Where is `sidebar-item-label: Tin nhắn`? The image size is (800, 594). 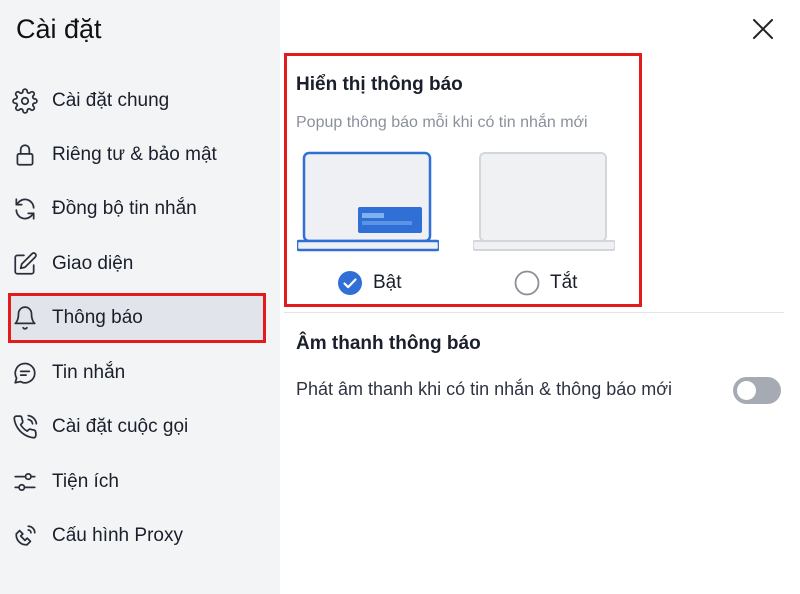
sidebar-item-label: Tin nhắn is located at coordinates (89, 372).